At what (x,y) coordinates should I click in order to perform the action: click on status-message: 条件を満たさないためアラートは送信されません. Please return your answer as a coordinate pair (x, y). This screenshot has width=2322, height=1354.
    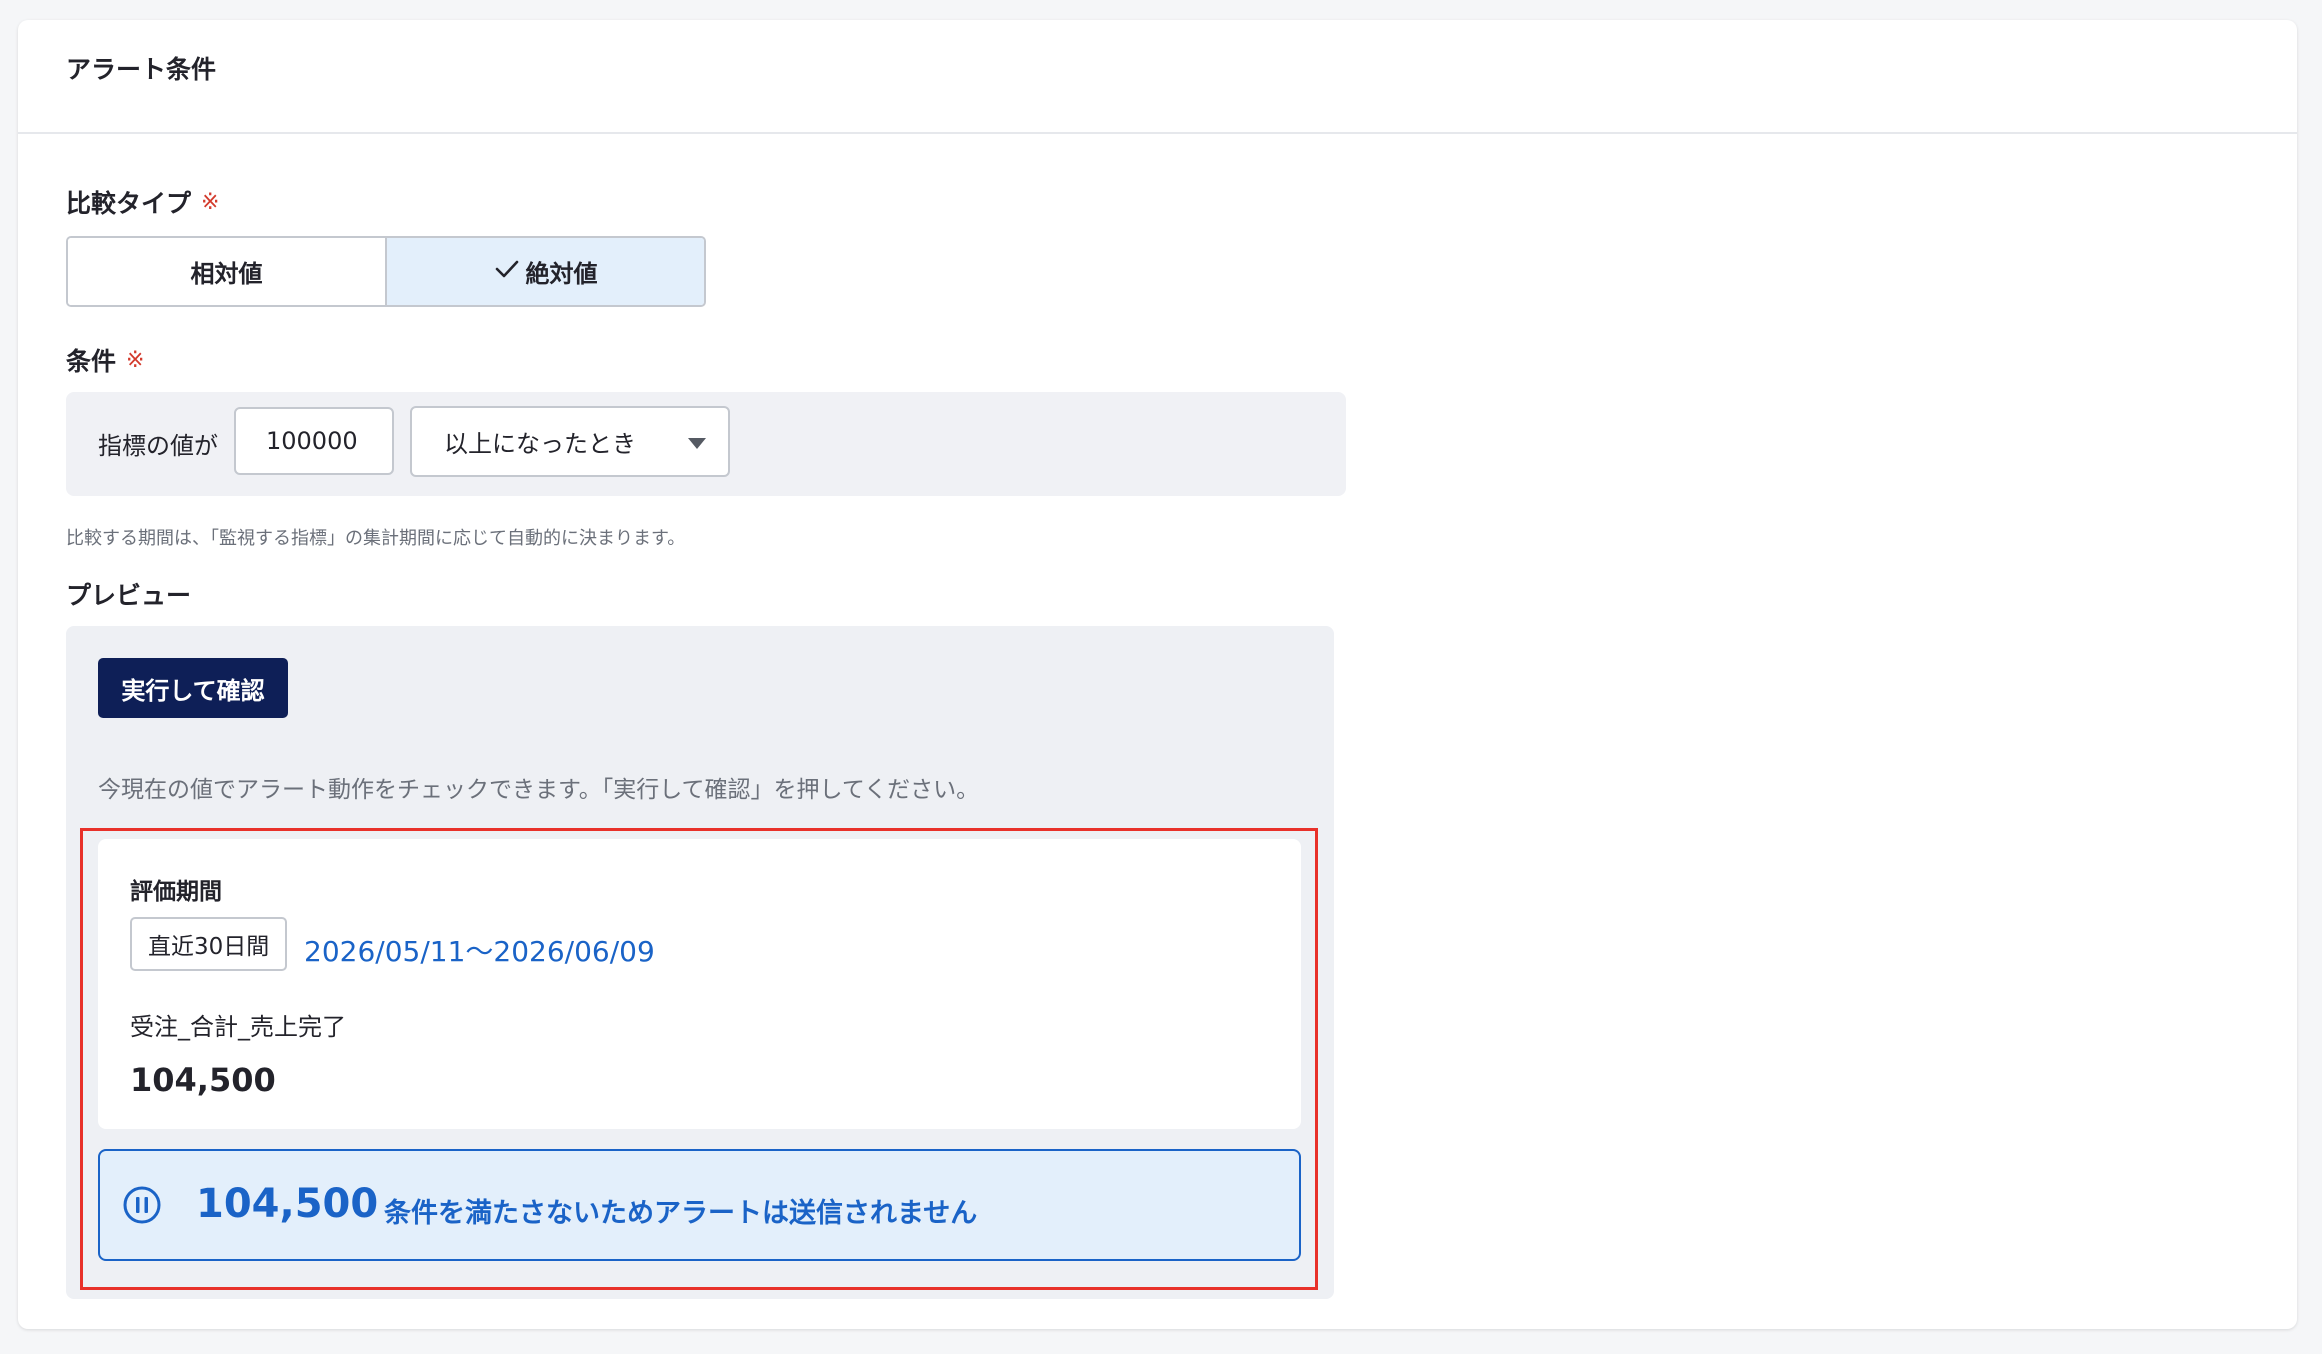
    Looking at the image, I should click on (681, 1213).